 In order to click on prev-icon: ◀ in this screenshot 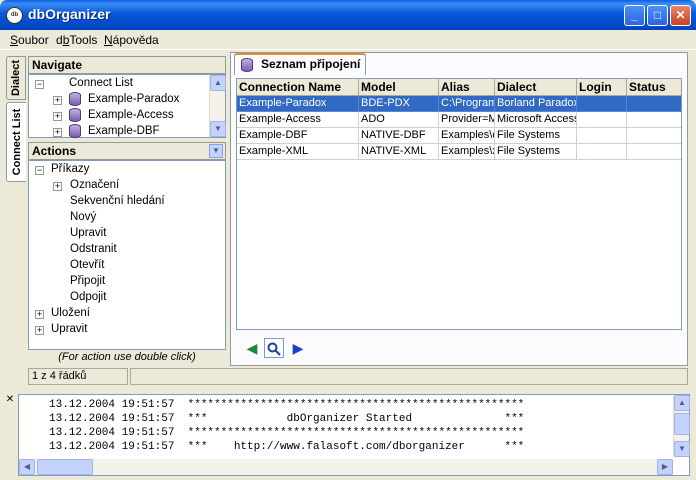, I will do `click(252, 348)`.